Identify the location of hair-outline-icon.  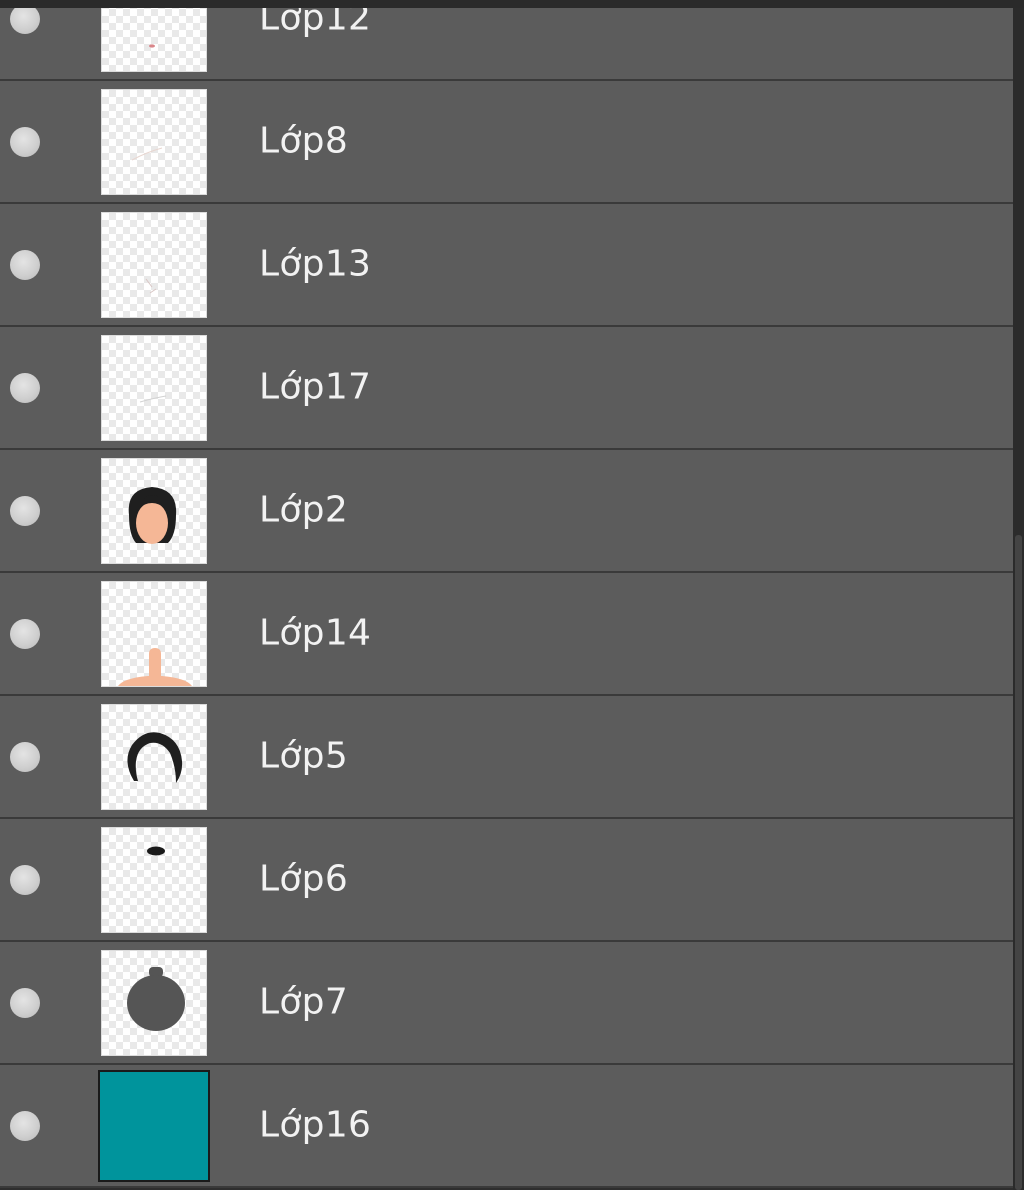
(155, 757).